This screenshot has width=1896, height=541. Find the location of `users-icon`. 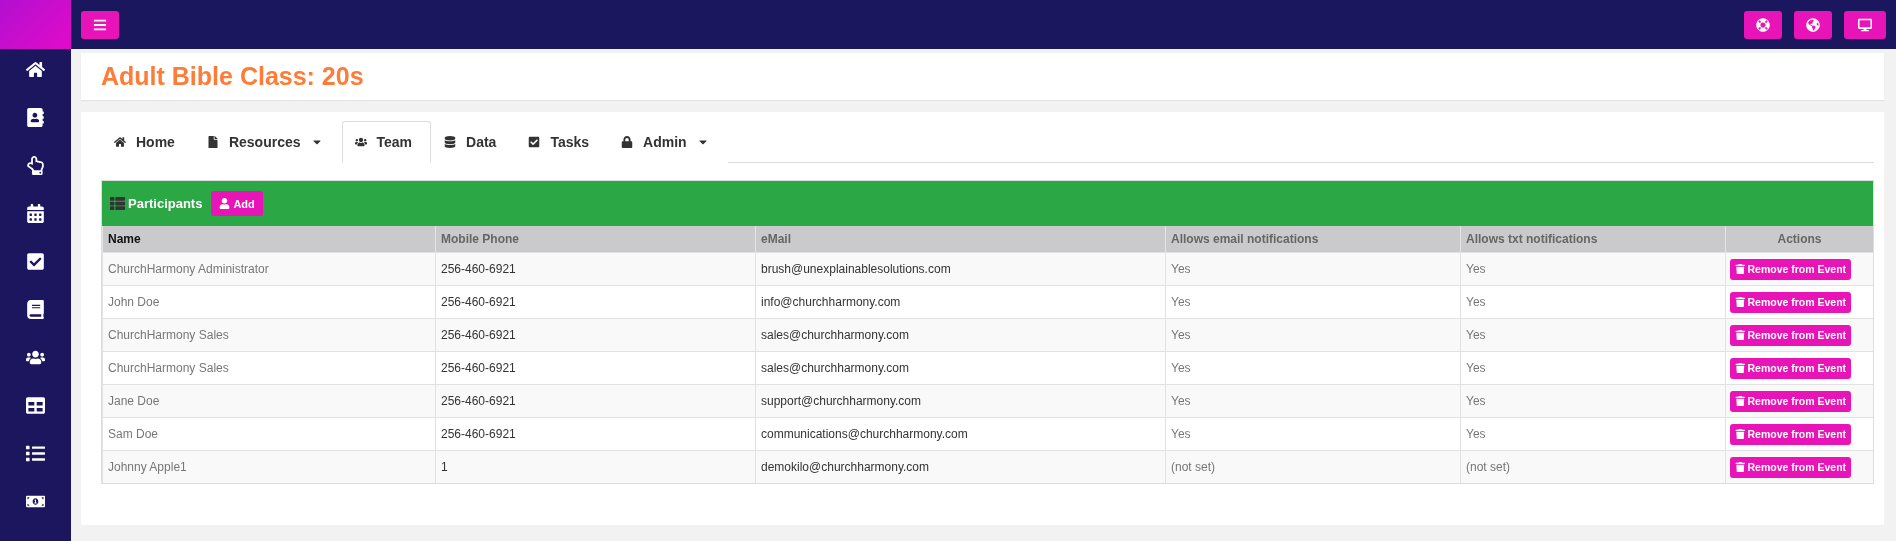

users-icon is located at coordinates (360, 142).